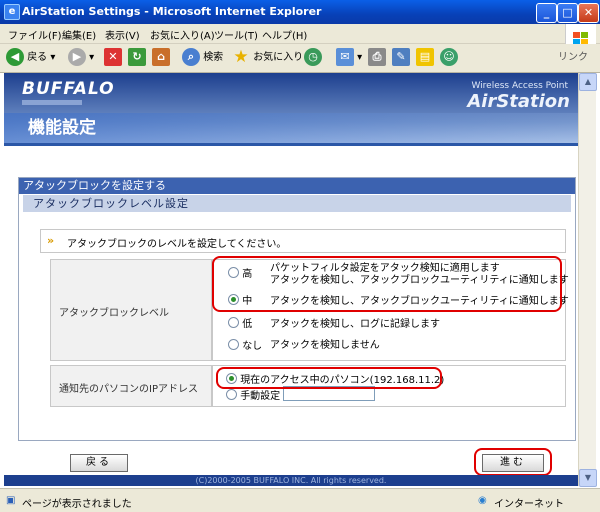  I want to click on home-button: ⌂, so click(161, 58).